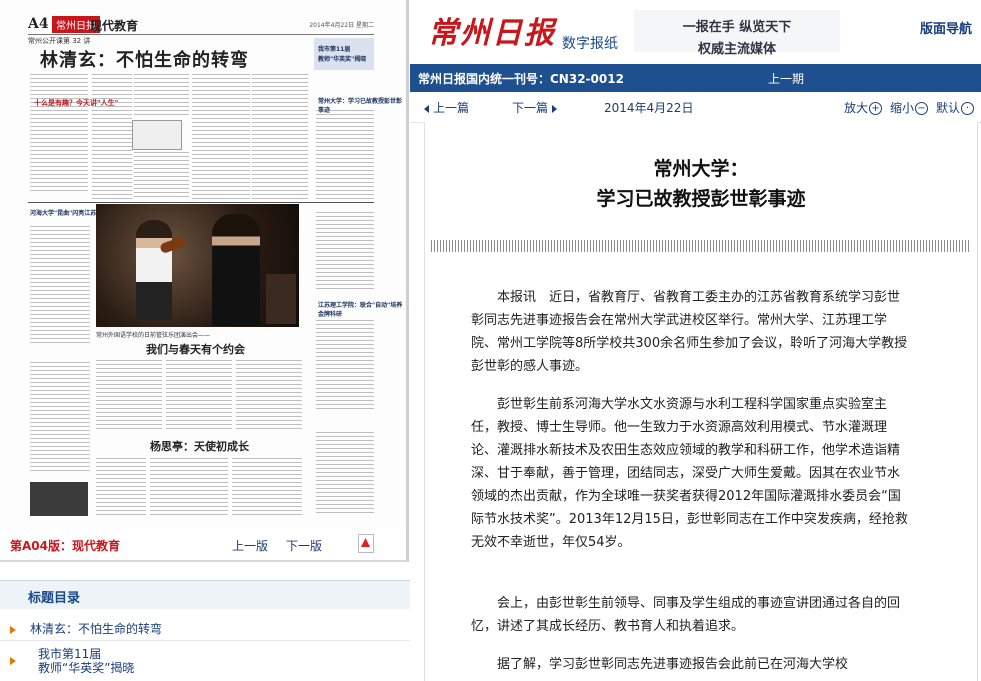 The width and height of the screenshot is (981, 681). I want to click on toc-item-label: 我市第11届 教师“华英奖”揭晓, so click(86, 661).